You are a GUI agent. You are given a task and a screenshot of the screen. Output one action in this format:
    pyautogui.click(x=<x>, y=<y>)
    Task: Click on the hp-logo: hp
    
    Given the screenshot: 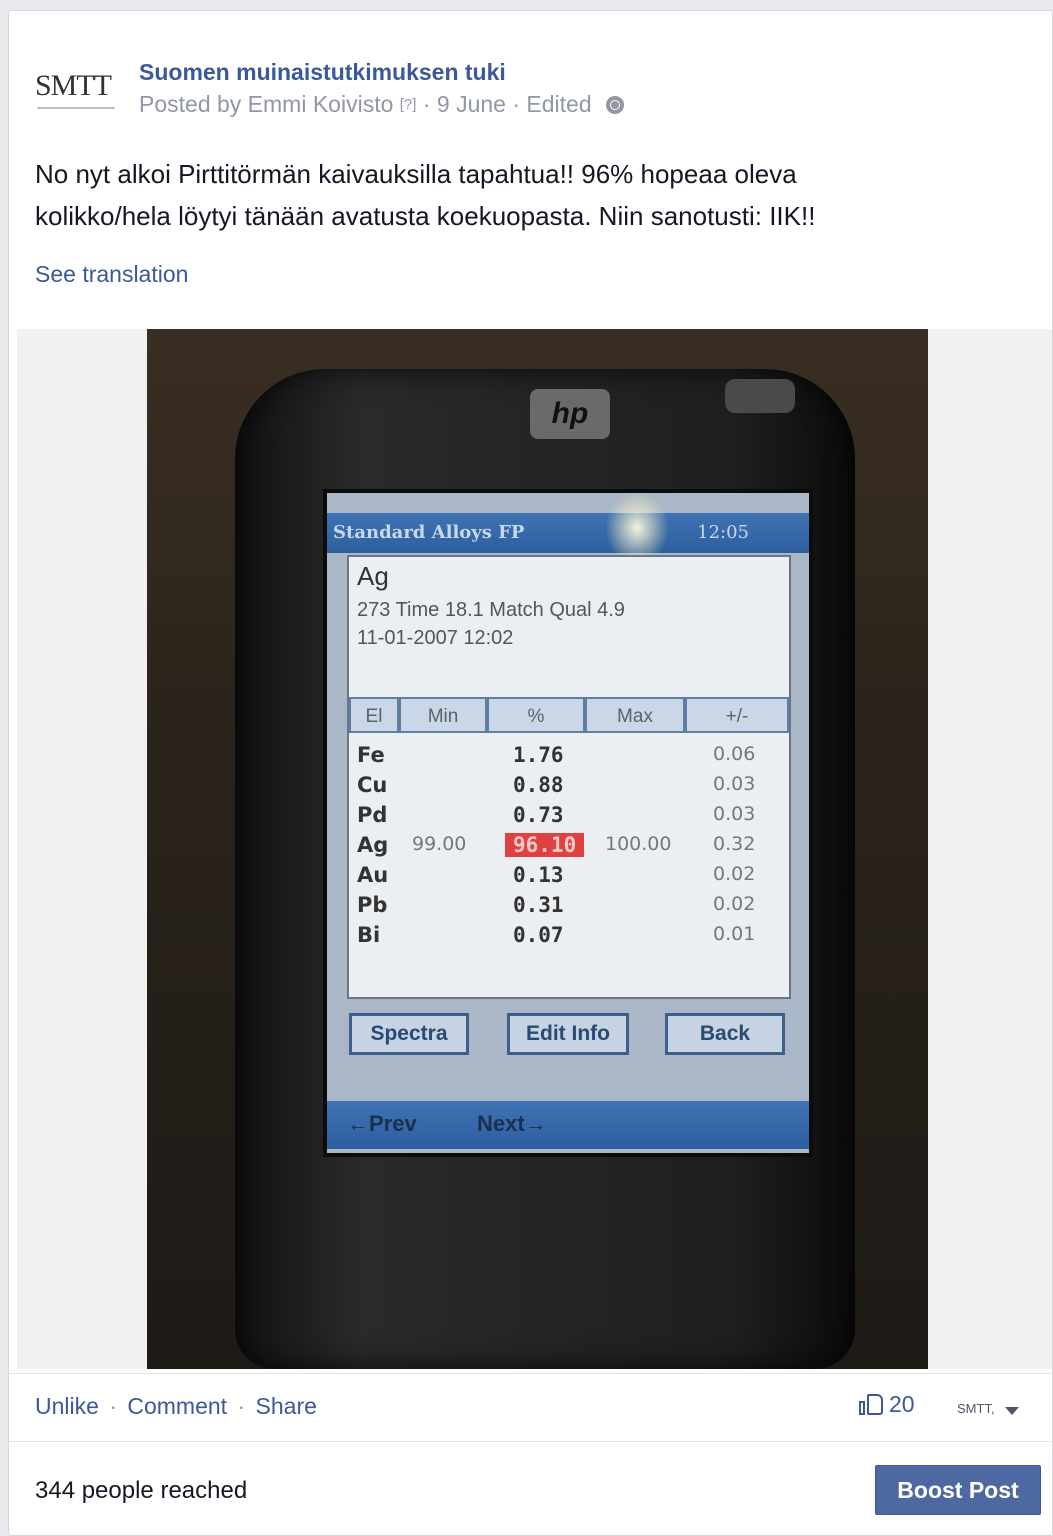 What is the action you would take?
    pyautogui.click(x=570, y=414)
    